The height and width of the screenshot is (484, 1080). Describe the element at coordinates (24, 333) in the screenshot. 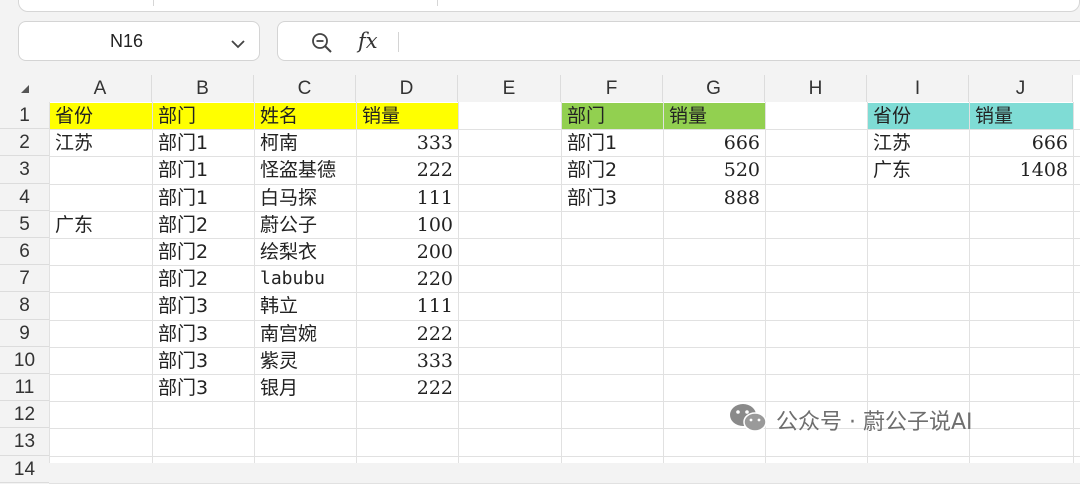

I see `row-header-9: 9` at that location.